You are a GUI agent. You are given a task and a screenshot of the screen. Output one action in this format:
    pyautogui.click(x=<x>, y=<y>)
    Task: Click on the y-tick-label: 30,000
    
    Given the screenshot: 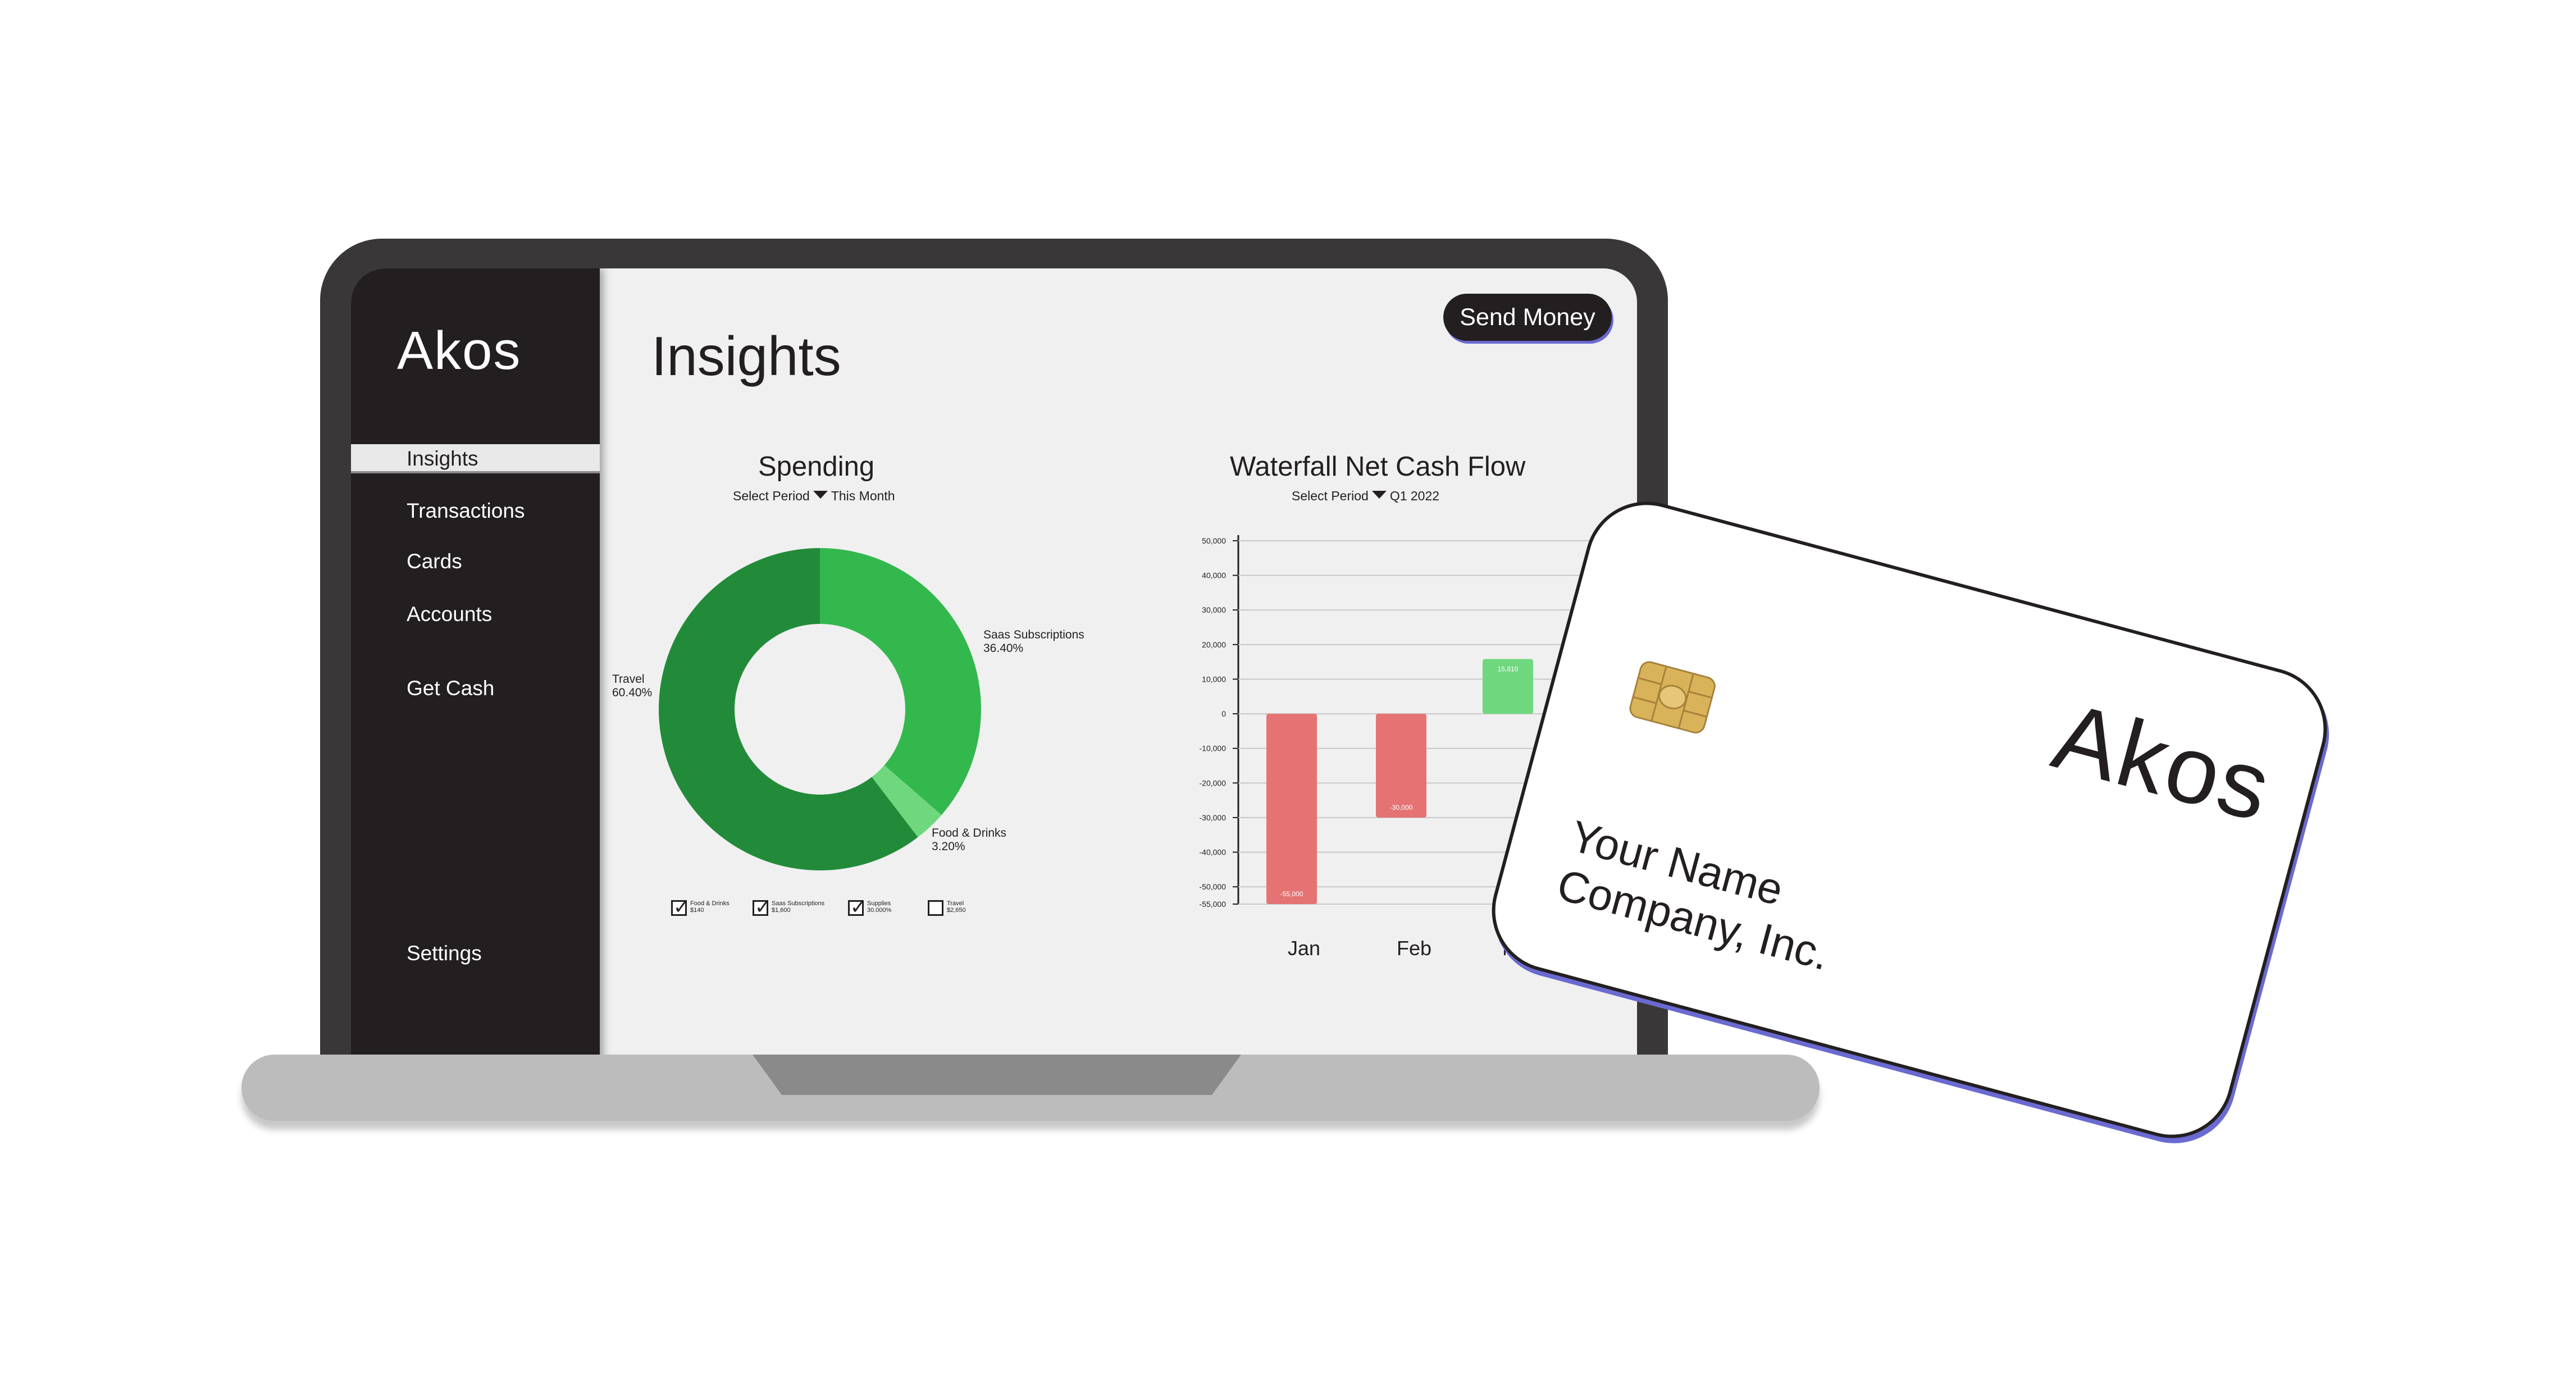 What is the action you would take?
    pyautogui.click(x=1214, y=609)
    